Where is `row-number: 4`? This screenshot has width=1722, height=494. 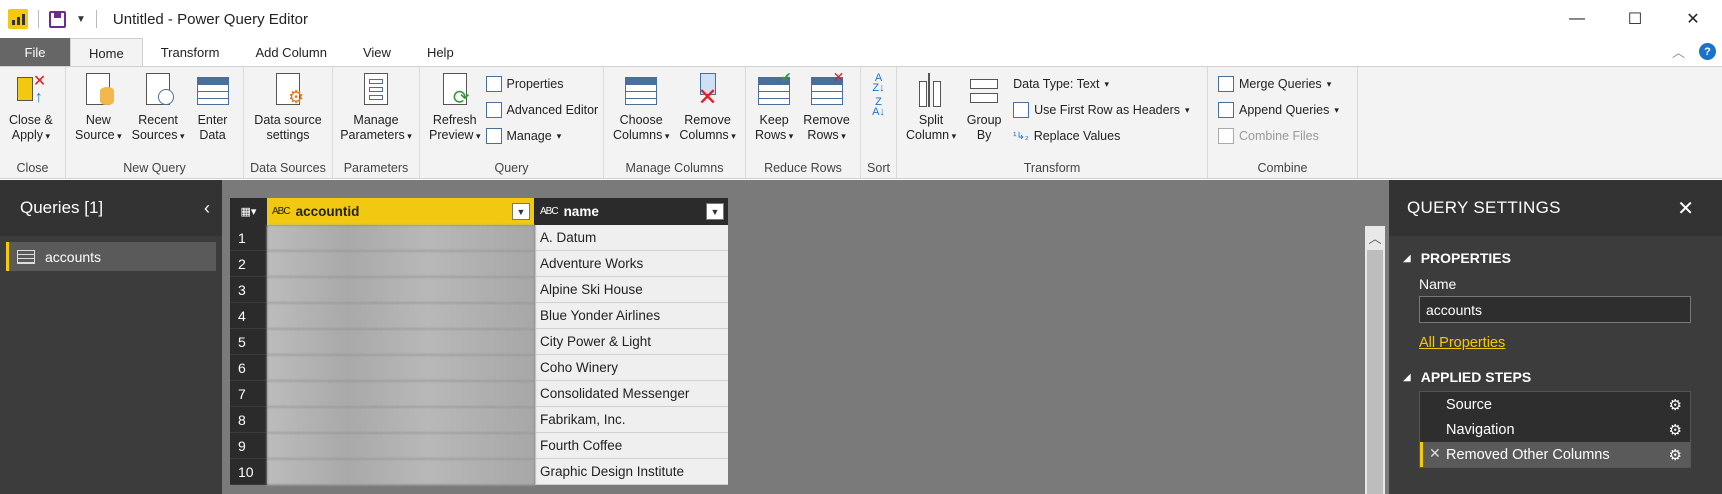 row-number: 4 is located at coordinates (248, 316).